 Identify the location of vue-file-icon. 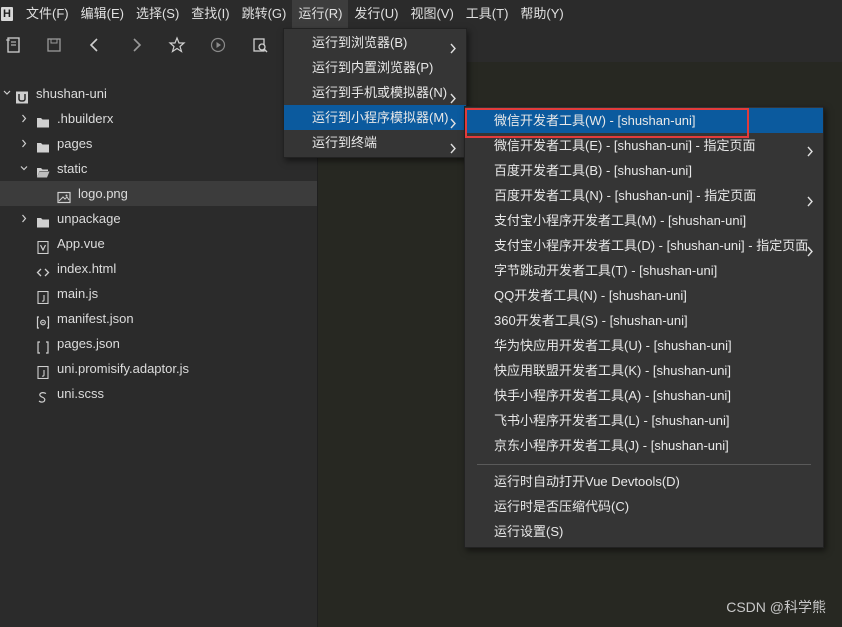
(43, 246).